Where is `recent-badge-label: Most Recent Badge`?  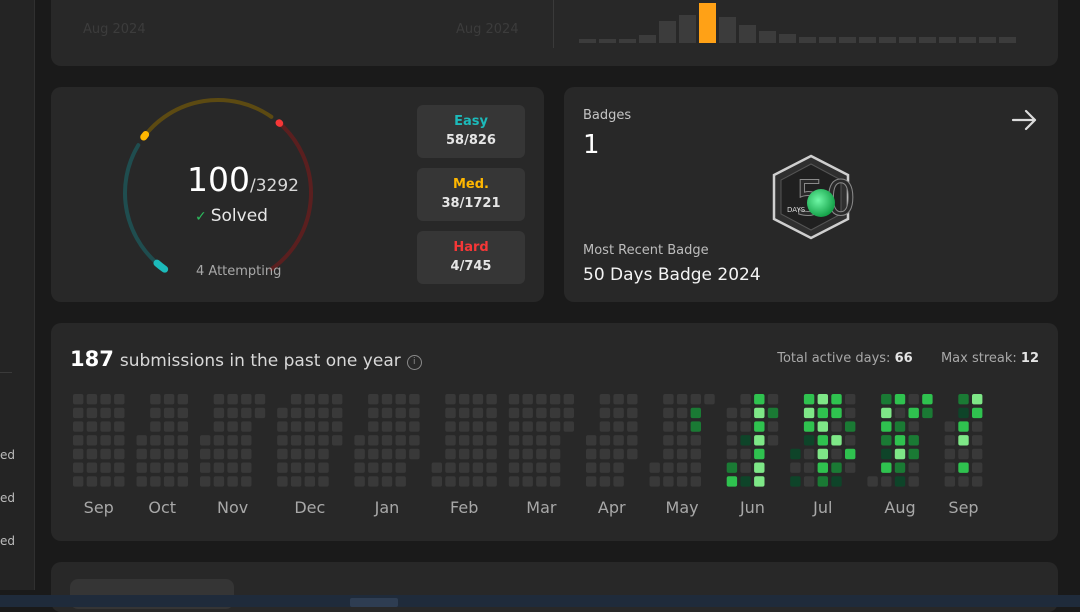
recent-badge-label: Most Recent Badge is located at coordinates (646, 250).